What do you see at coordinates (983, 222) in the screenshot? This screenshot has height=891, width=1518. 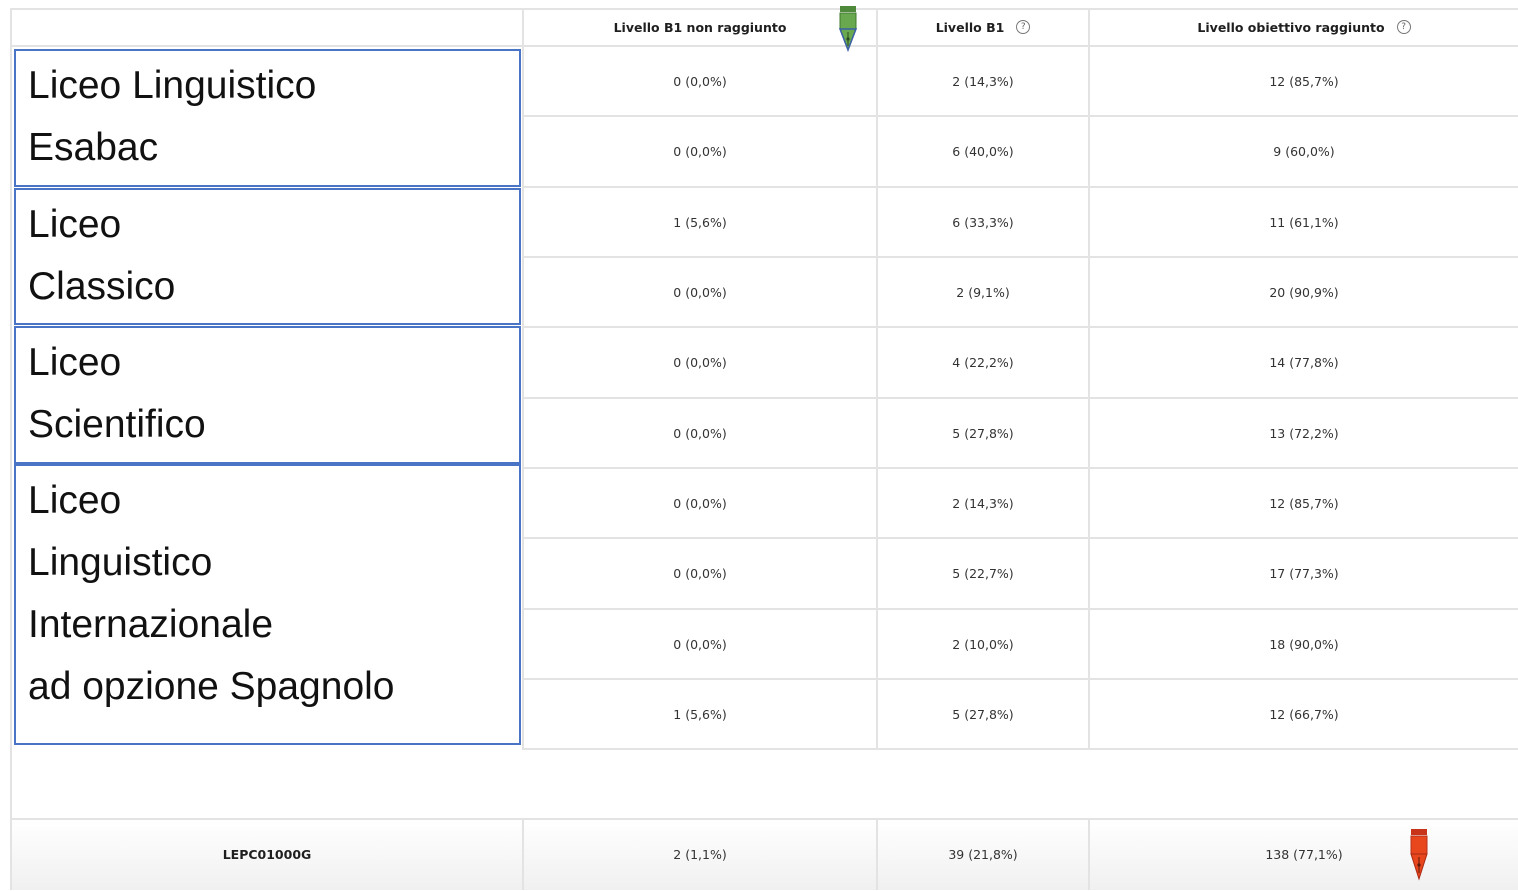 I see `cell-b1: 6 (33,3%)` at bounding box center [983, 222].